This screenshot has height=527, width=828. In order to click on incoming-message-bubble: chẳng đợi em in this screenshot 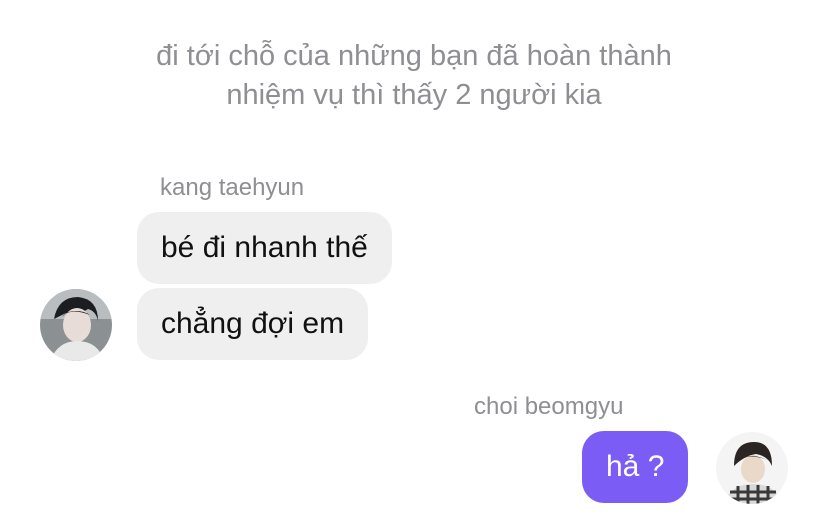, I will do `click(253, 324)`.